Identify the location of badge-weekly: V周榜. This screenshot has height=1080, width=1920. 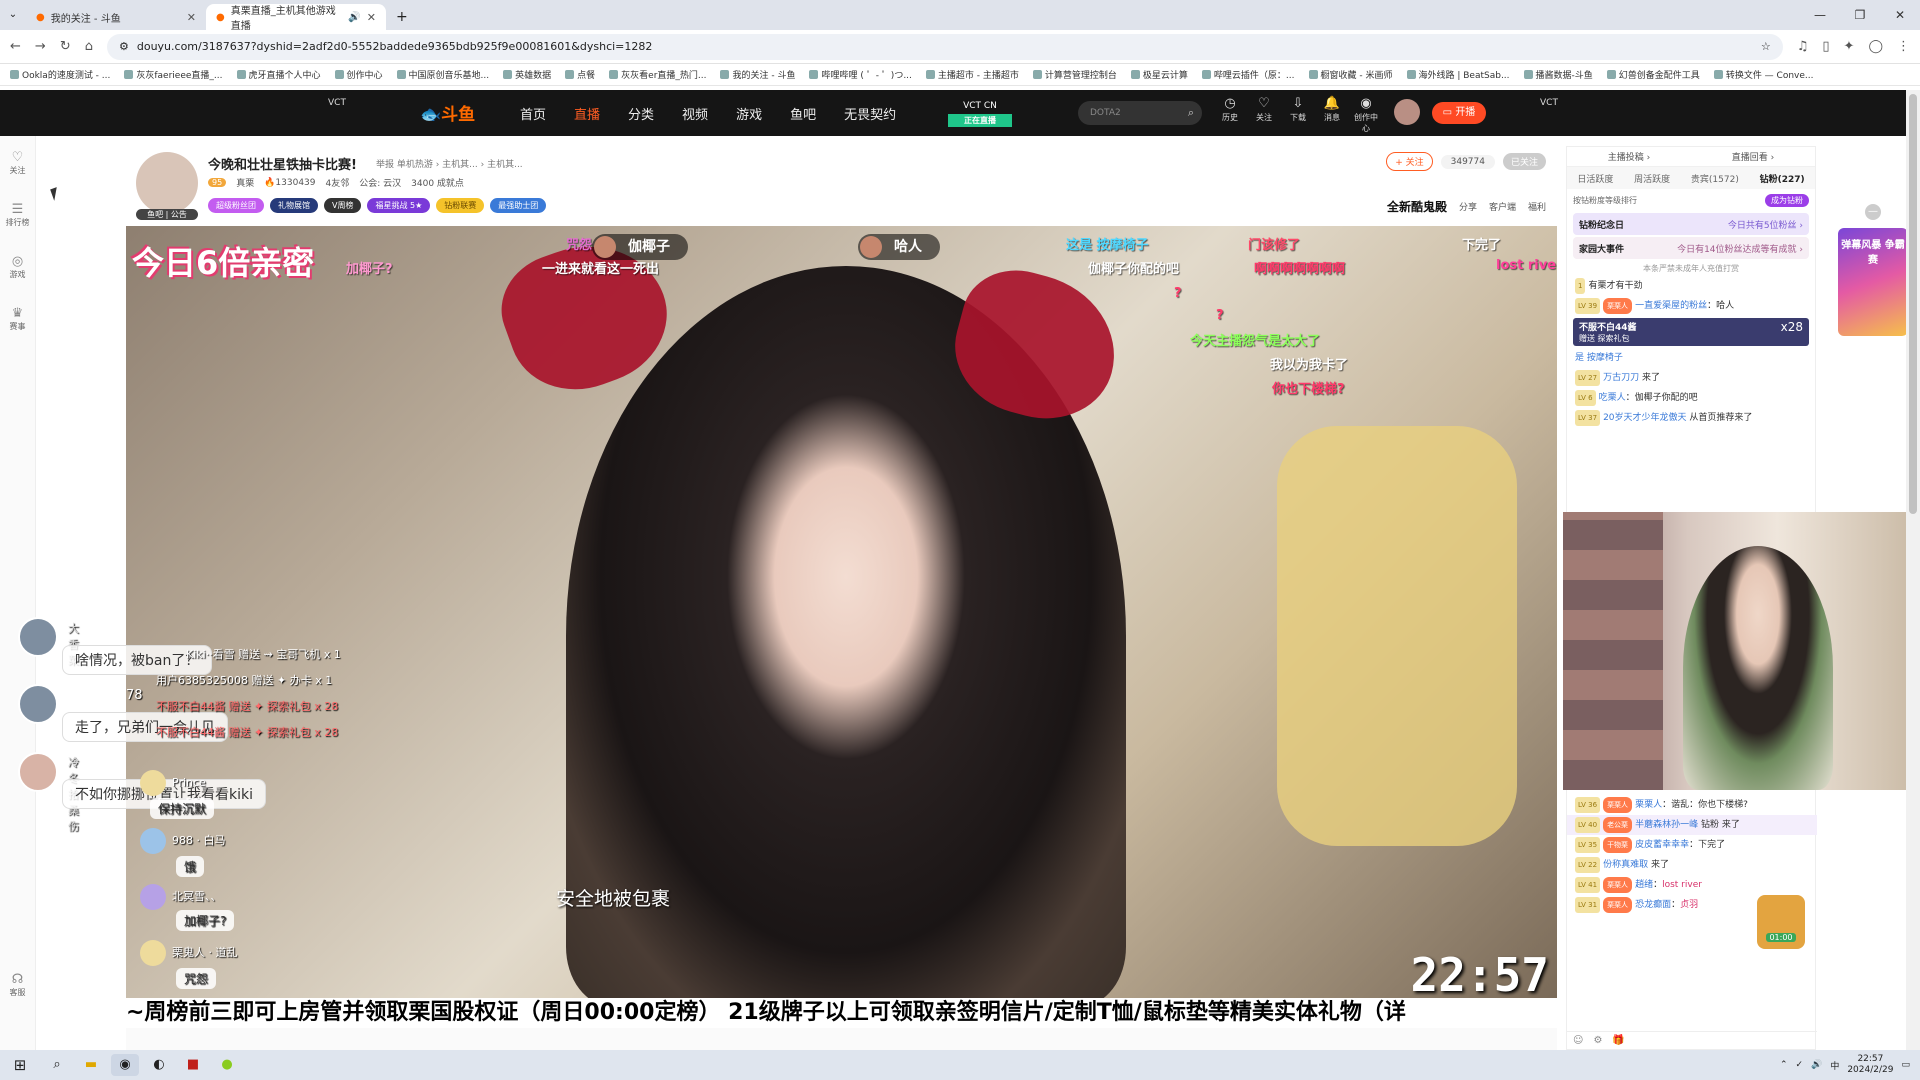
(343, 205).